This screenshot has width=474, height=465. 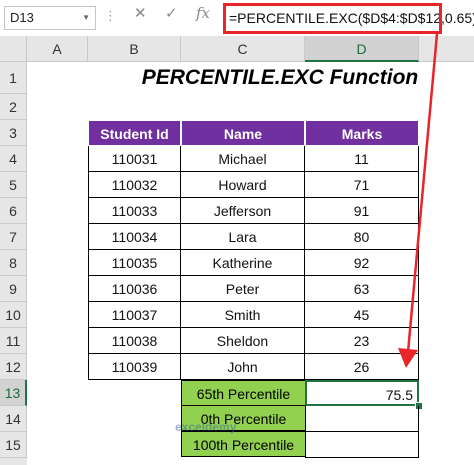 What do you see at coordinates (206, 427) in the screenshot?
I see `watermark-logo: exceldemy` at bounding box center [206, 427].